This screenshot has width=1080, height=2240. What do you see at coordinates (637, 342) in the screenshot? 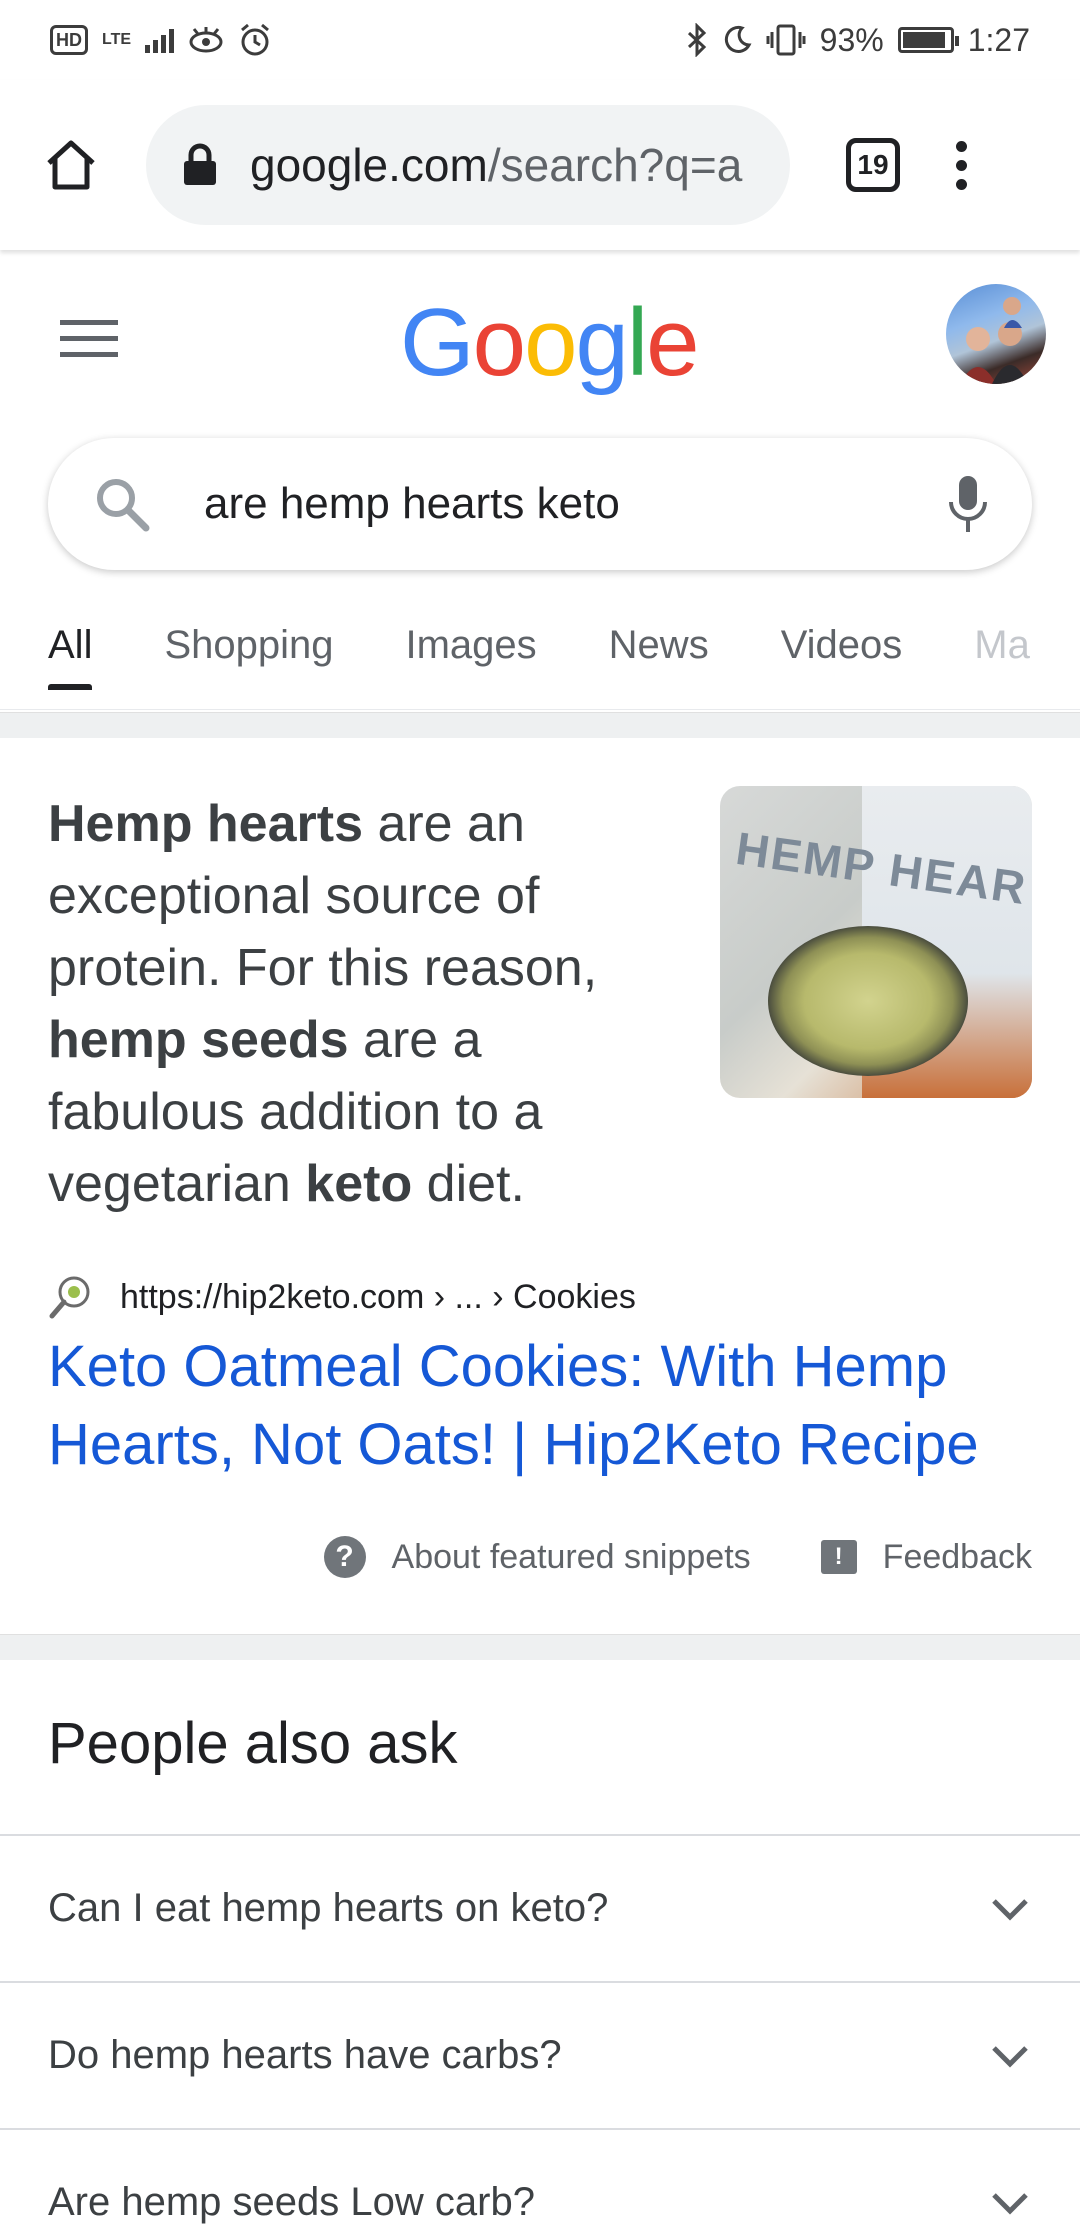
I see `logo-letter: l` at bounding box center [637, 342].